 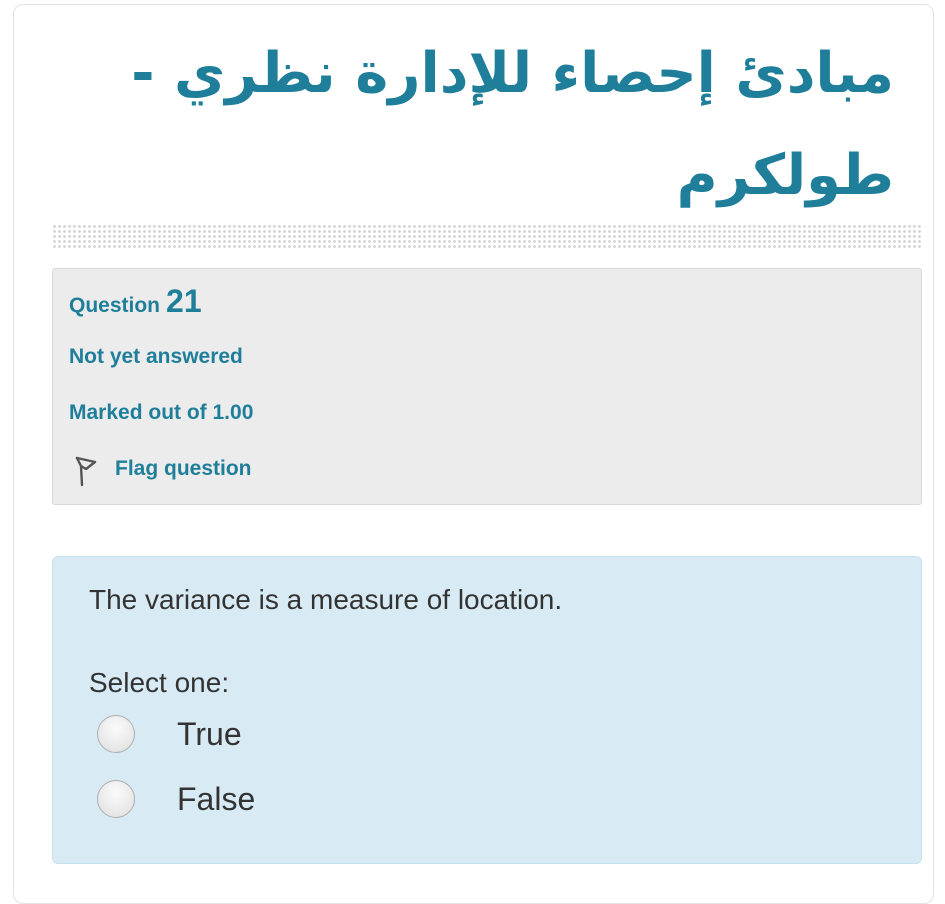 I want to click on question-label: Question, so click(x=115, y=305).